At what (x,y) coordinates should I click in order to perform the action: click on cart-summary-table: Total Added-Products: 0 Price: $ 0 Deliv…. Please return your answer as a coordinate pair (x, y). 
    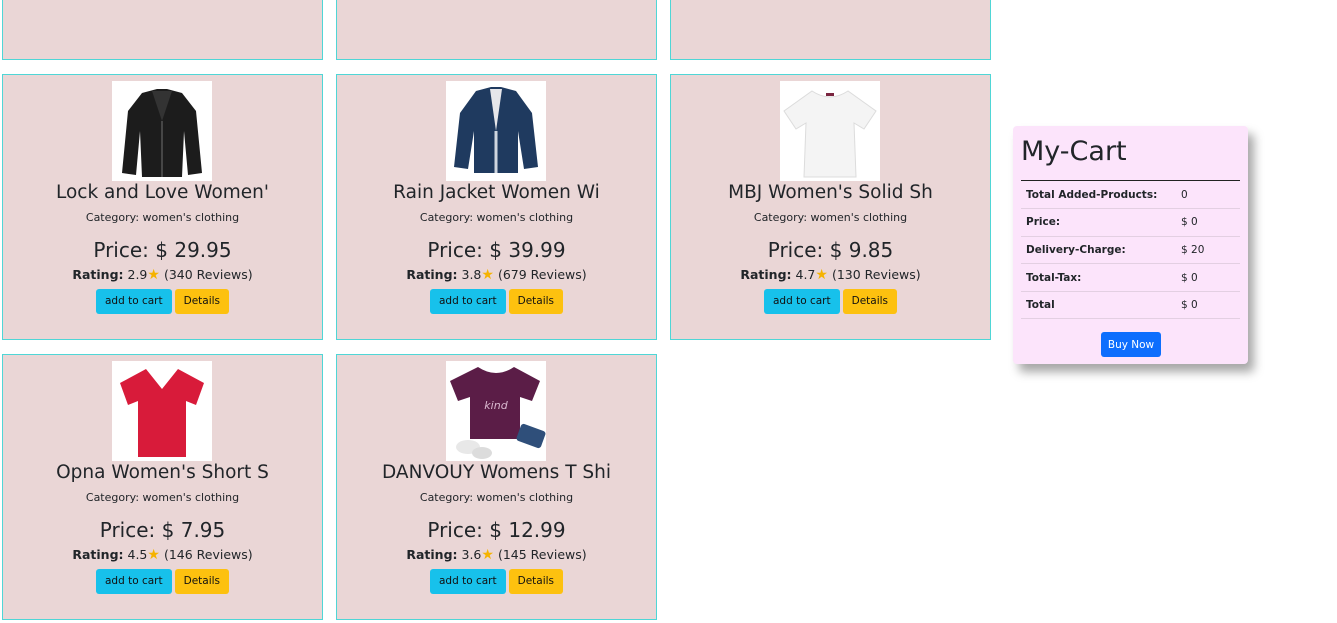
    Looking at the image, I should click on (1130, 250).